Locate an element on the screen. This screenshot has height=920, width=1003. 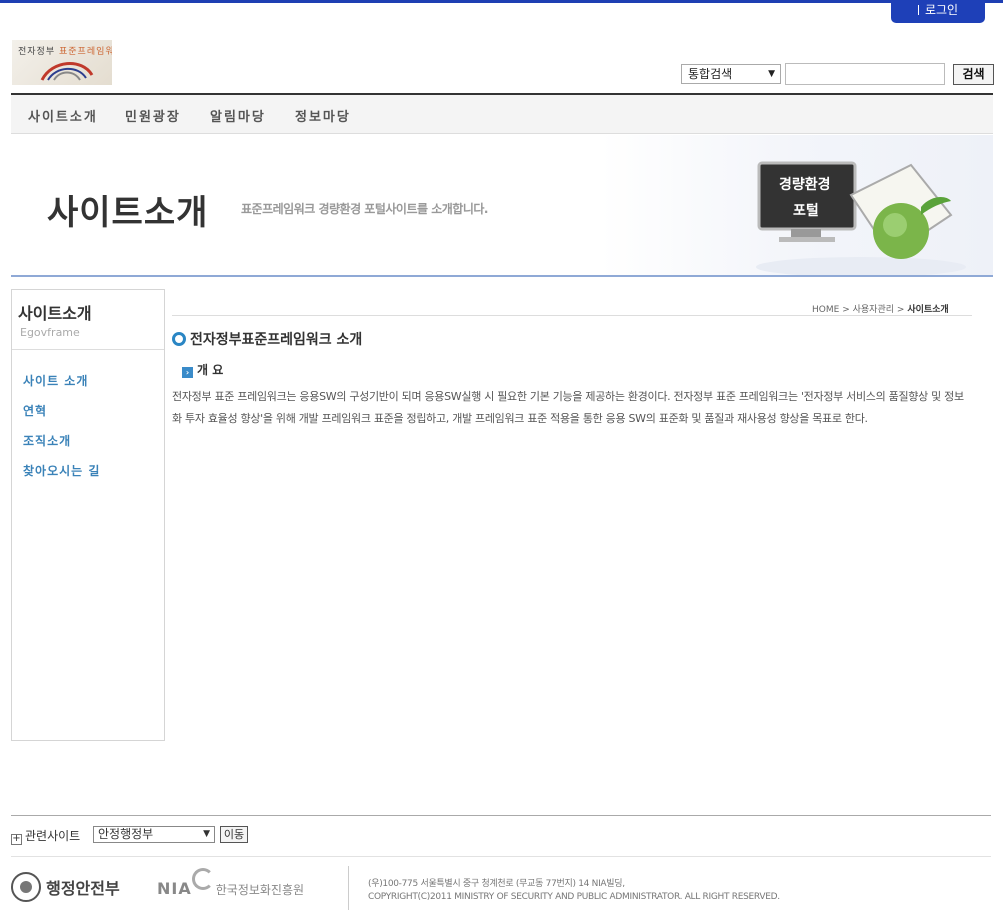
breadcrumb: HOME > 사용자관리 > 사이트소개 is located at coordinates (880, 310).